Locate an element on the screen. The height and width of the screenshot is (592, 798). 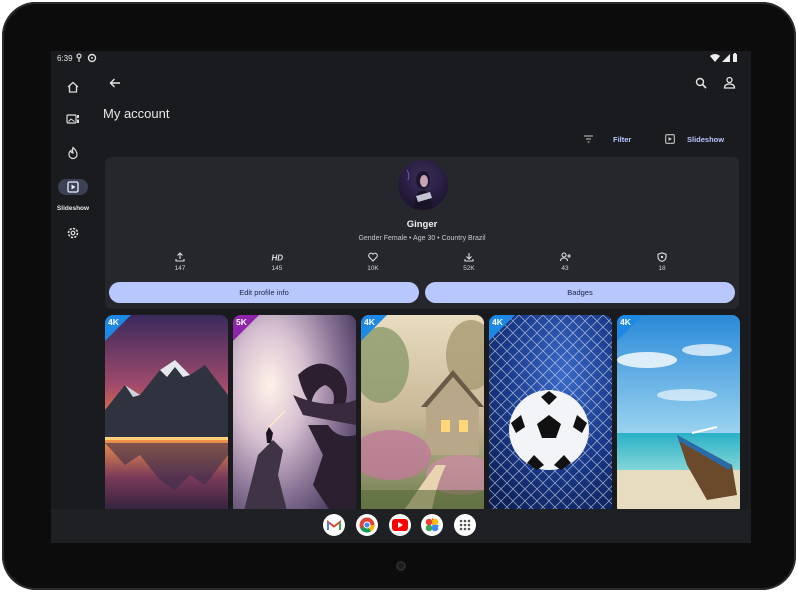
rail-item-settings is located at coordinates (73, 233).